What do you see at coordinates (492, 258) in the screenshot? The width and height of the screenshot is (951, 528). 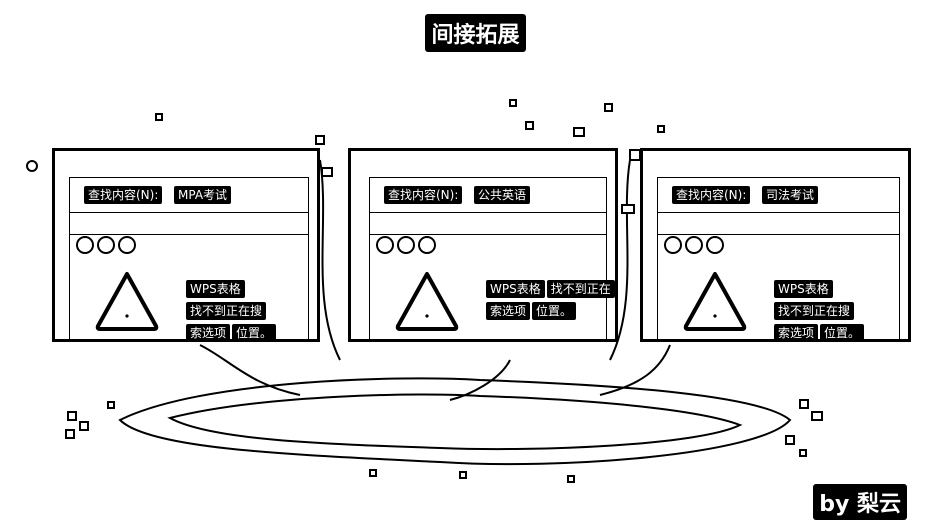 I see `dialog-body: 查找内容(N): 公共英语 WPS表格 找不到正在 索选项 位置。` at bounding box center [492, 258].